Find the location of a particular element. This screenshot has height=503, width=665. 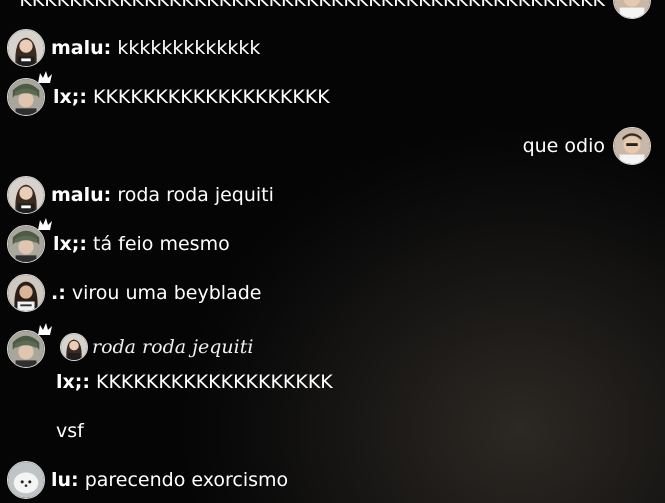

chat-message: malu: roda roda jequiti is located at coordinates (329, 195).